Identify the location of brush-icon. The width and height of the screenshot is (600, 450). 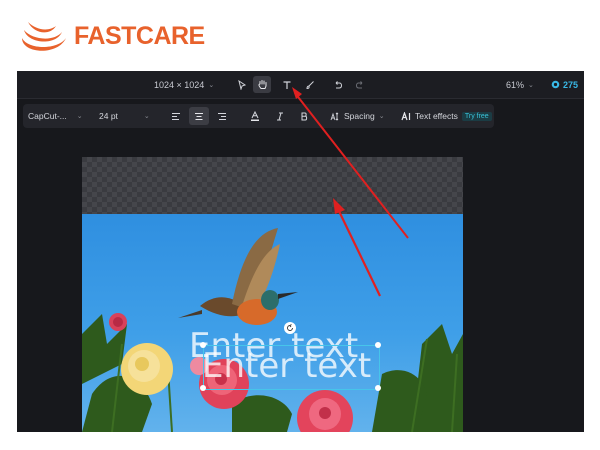
(310, 84).